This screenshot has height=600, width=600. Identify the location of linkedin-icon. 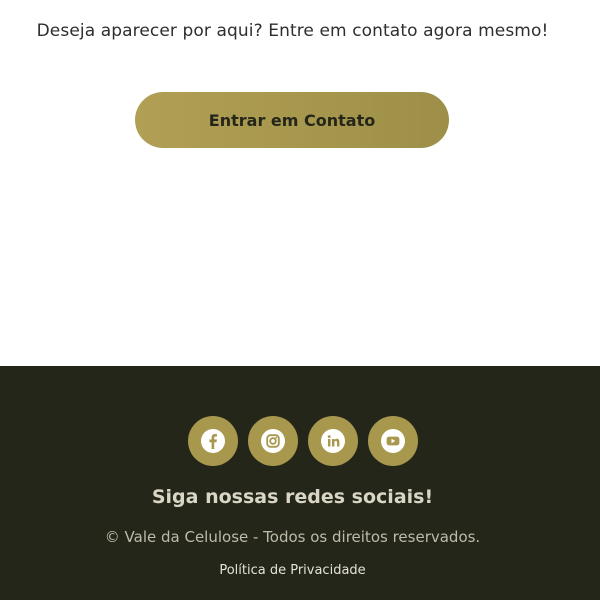
(332, 441).